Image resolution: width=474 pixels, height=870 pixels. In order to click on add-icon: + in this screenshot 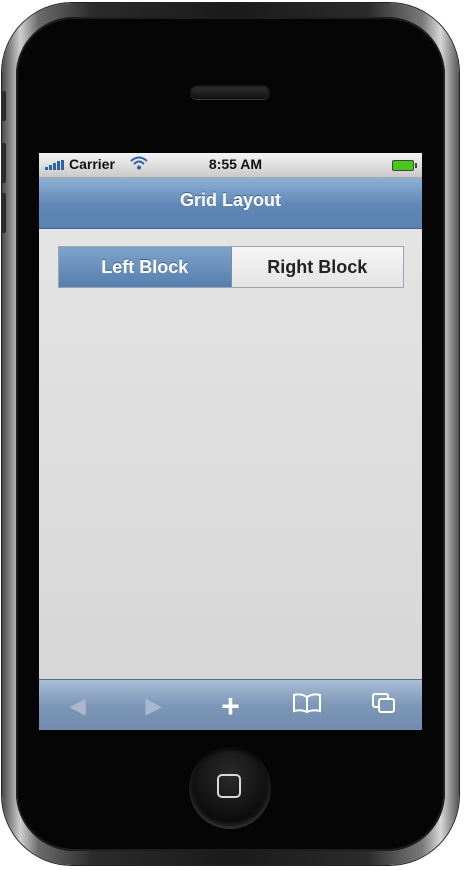, I will do `click(230, 706)`.